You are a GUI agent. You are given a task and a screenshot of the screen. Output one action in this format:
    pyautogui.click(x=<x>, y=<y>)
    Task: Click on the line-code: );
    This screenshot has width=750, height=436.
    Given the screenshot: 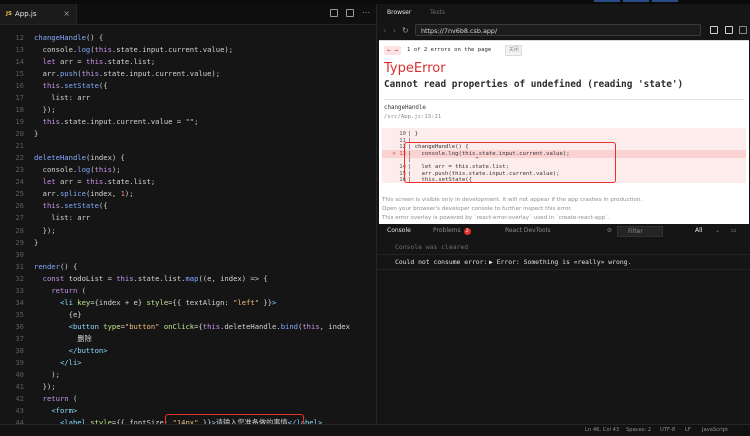 What is the action you would take?
    pyautogui.click(x=47, y=375)
    